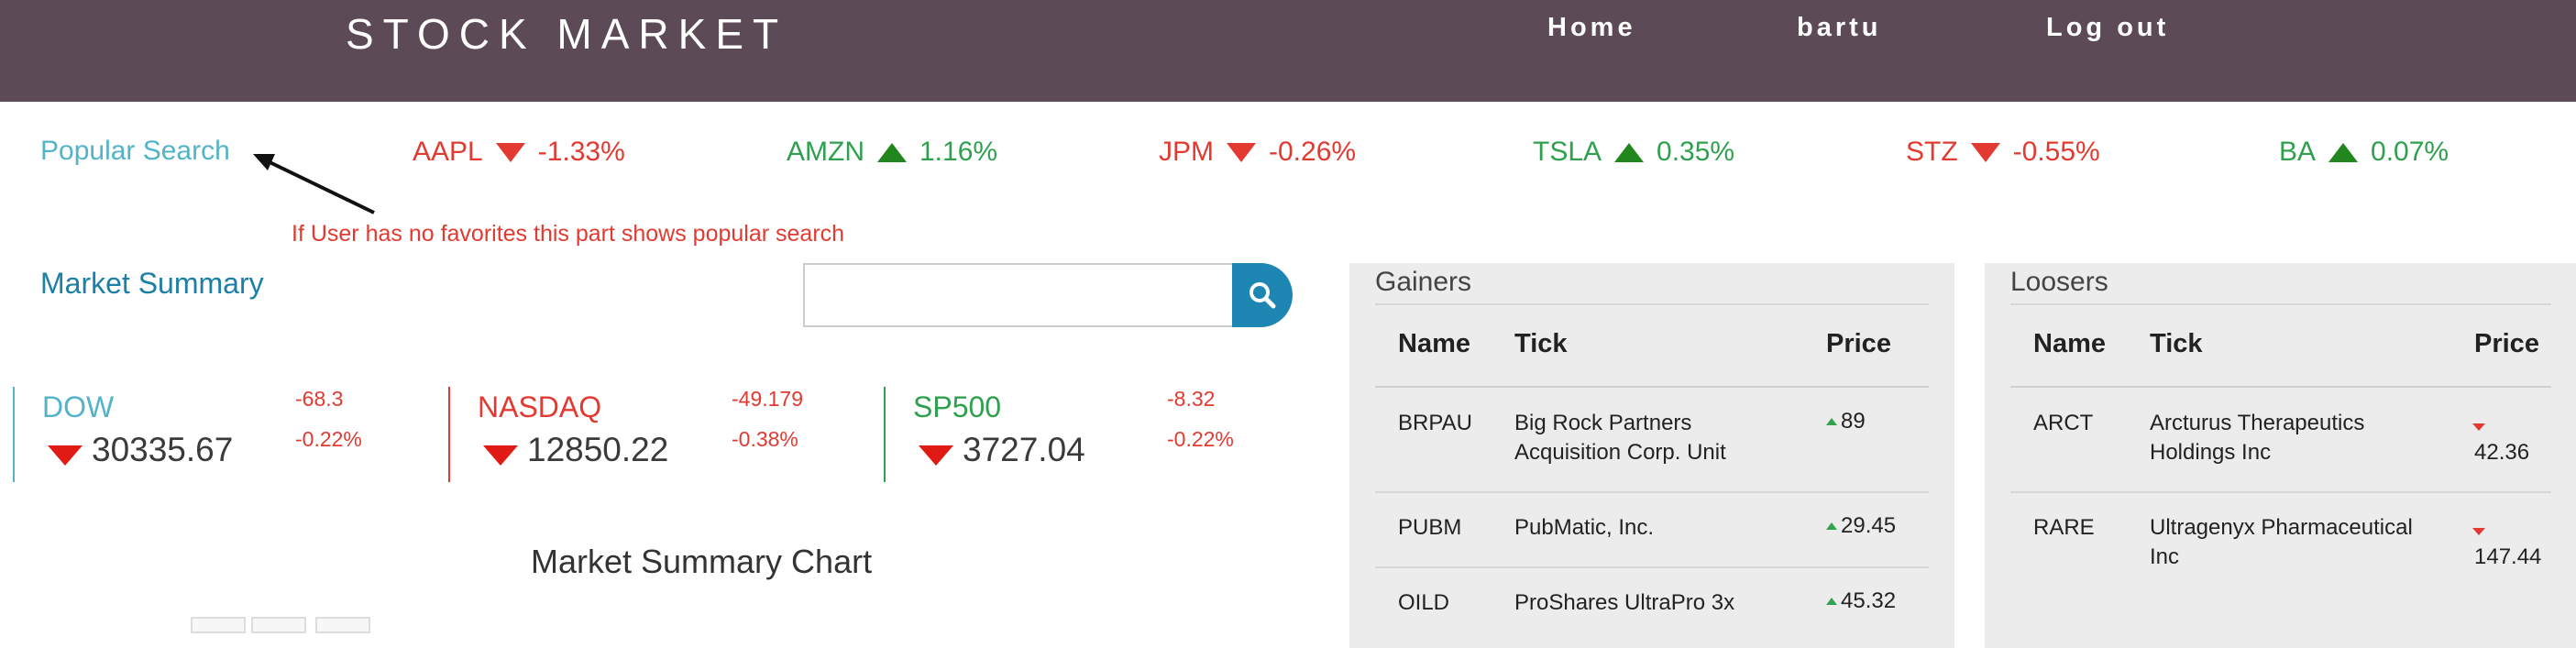  What do you see at coordinates (1024, 449) in the screenshot?
I see `index-value: 3727.04` at bounding box center [1024, 449].